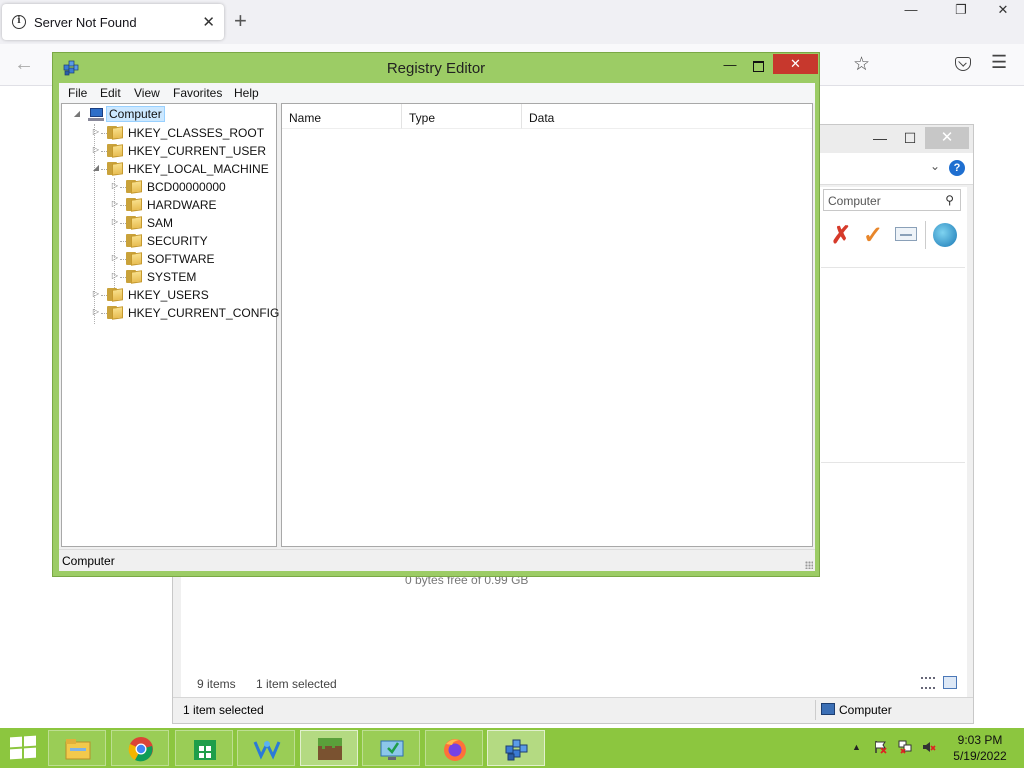  What do you see at coordinates (881, 747) in the screenshot?
I see `action-center-icon` at bounding box center [881, 747].